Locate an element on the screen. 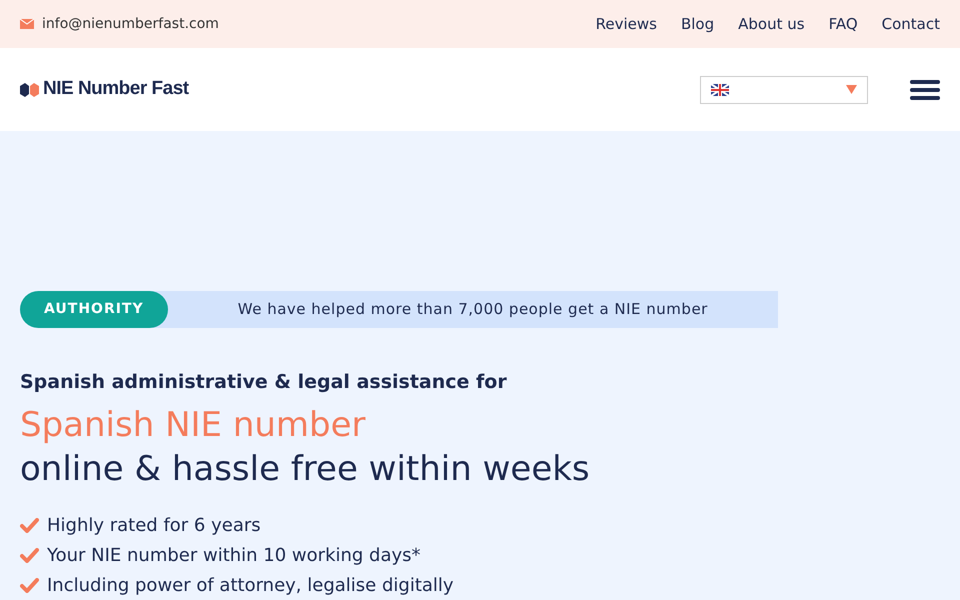 Image resolution: width=960 pixels, height=600 pixels. caret-icon is located at coordinates (851, 89).